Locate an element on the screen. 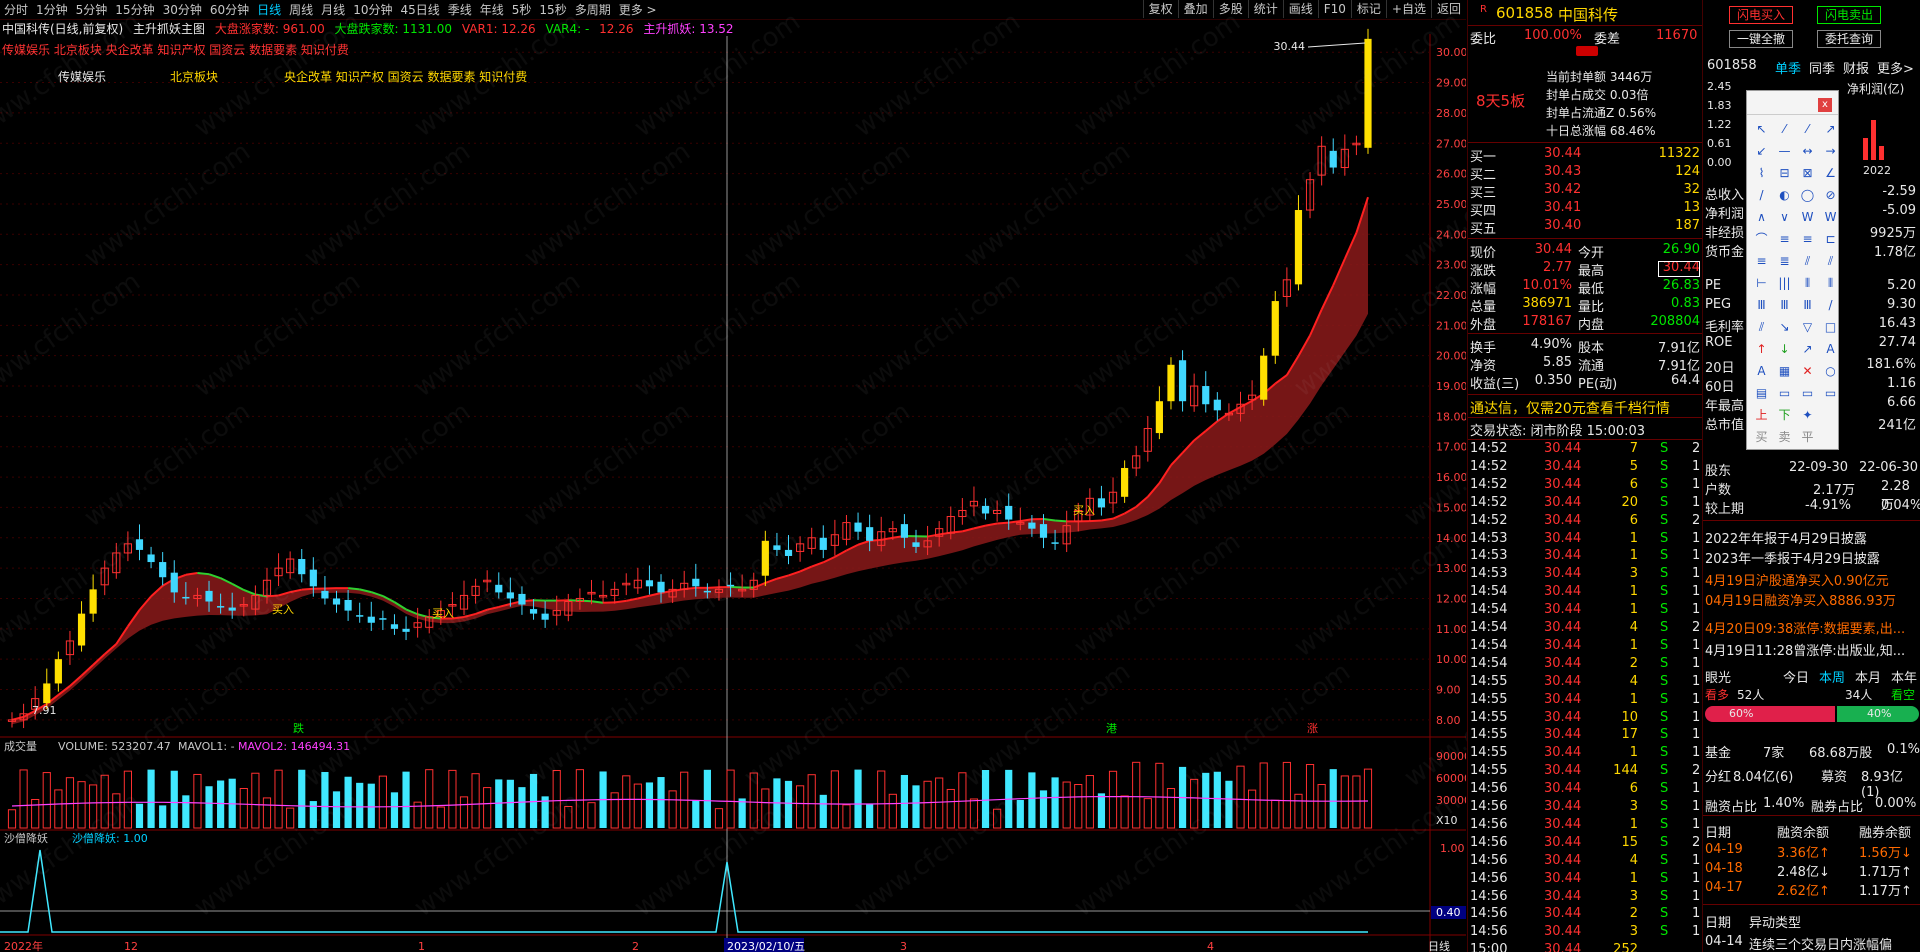 The height and width of the screenshot is (952, 1920). draw-tool-icon: ↙ is located at coordinates (1761, 151).